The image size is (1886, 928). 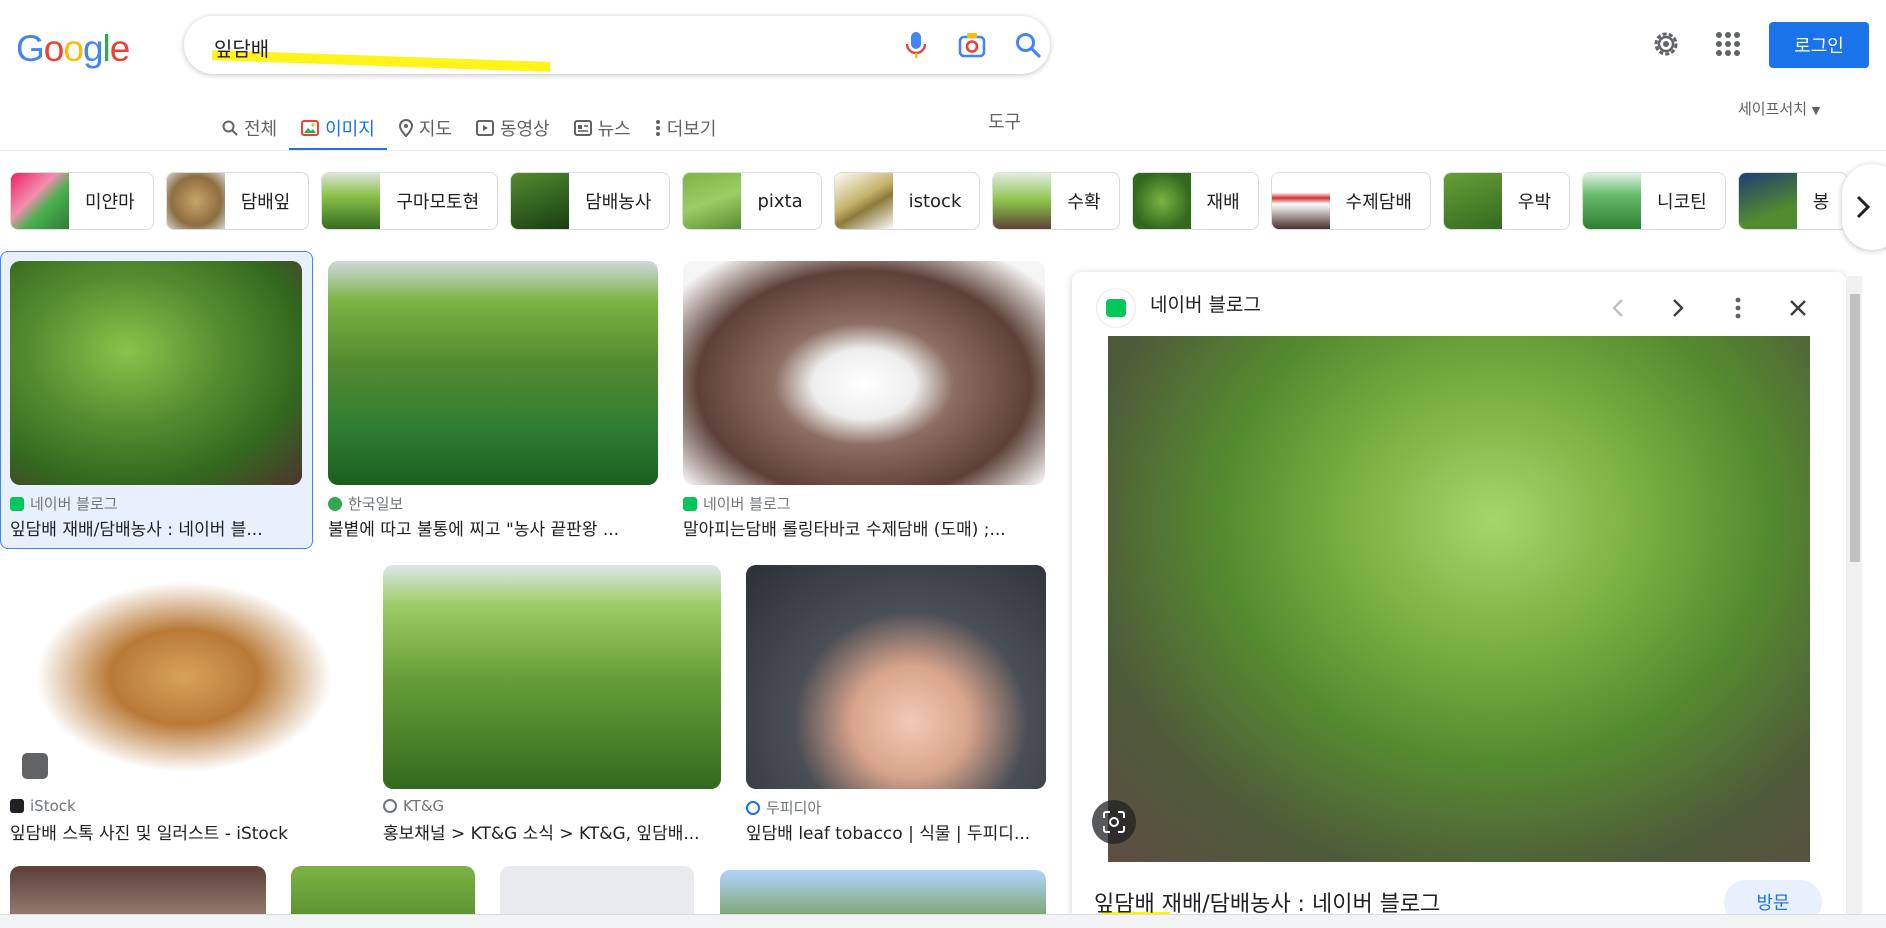 I want to click on lens-search-button, so click(x=1114, y=822).